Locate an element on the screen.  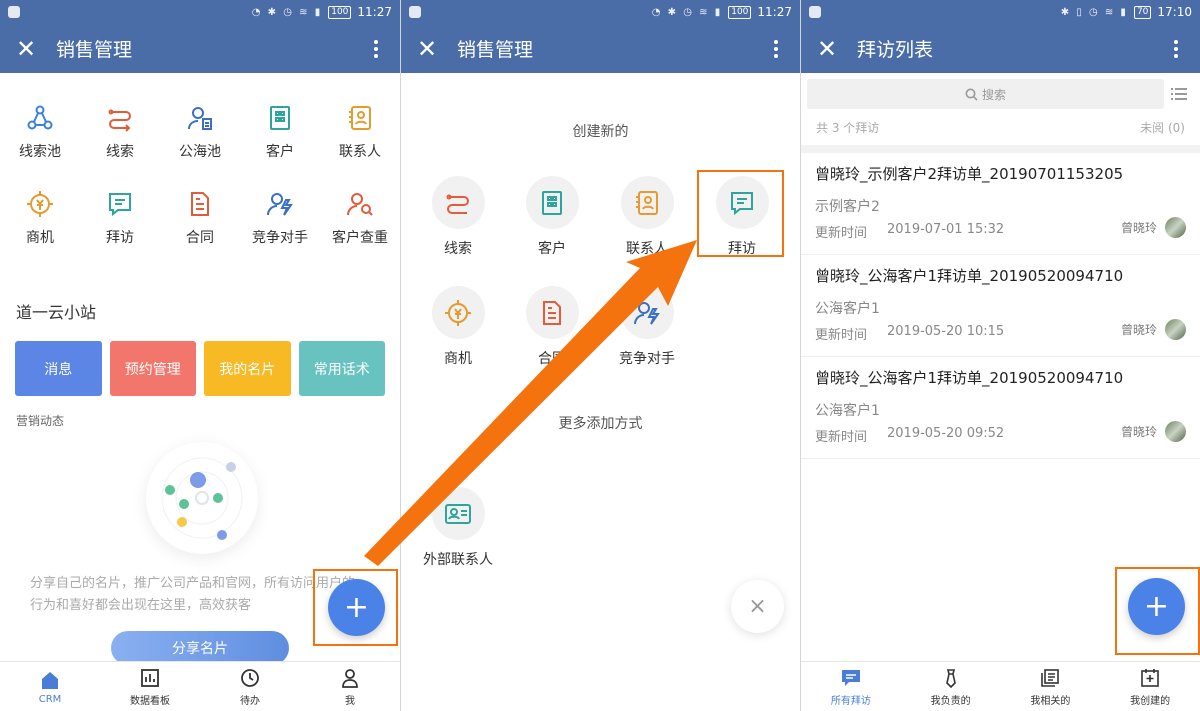
bottom-tab-bar: CRM 数据看板 待办 我 is located at coordinates (200, 686).